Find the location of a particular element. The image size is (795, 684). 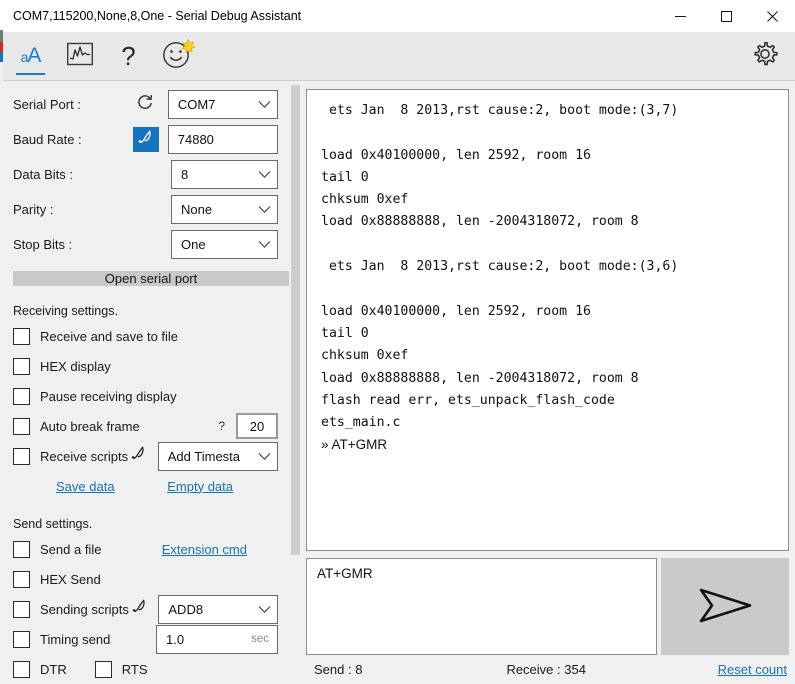

refresh-icon is located at coordinates (145, 104).